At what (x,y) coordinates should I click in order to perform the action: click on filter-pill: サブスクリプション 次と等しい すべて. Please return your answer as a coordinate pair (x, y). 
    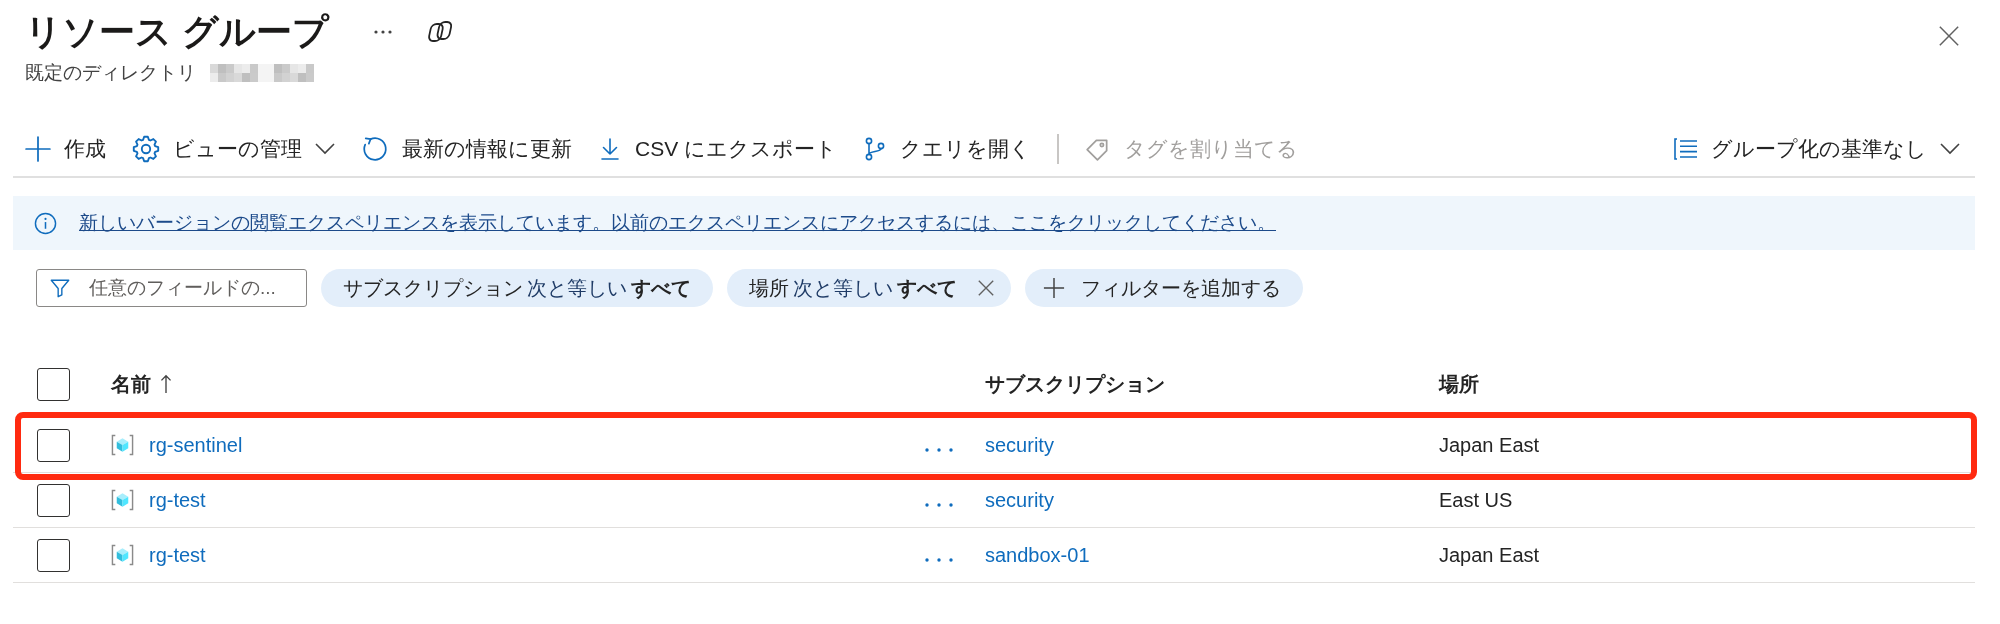
    Looking at the image, I should click on (517, 288).